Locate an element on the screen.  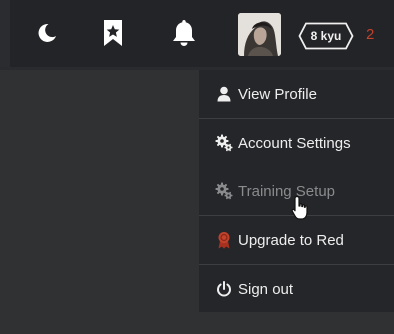
menu-item-label: Account Settings is located at coordinates (294, 143).